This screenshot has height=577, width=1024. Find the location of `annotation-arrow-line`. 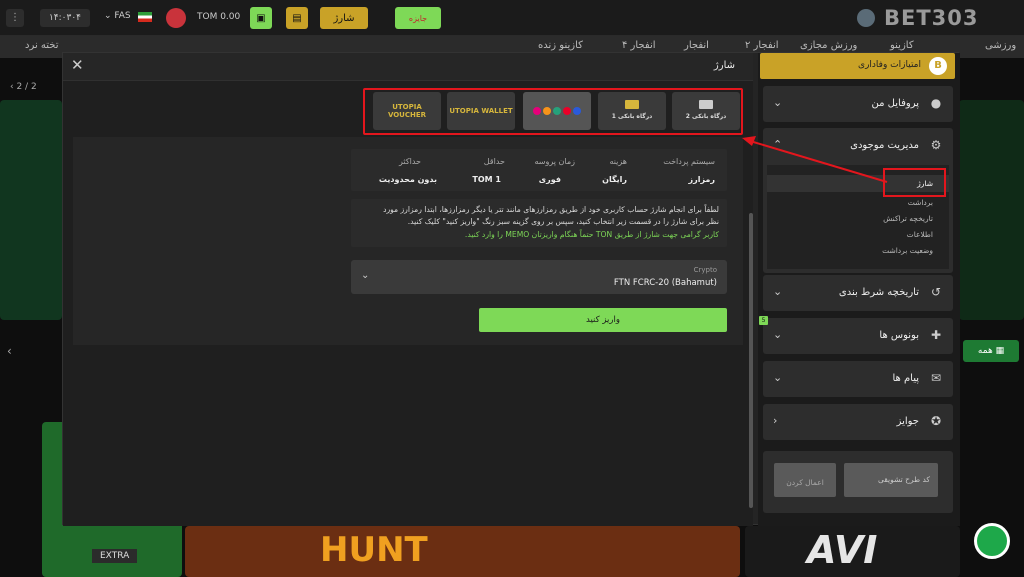

annotation-arrow-line is located at coordinates (818, 161).